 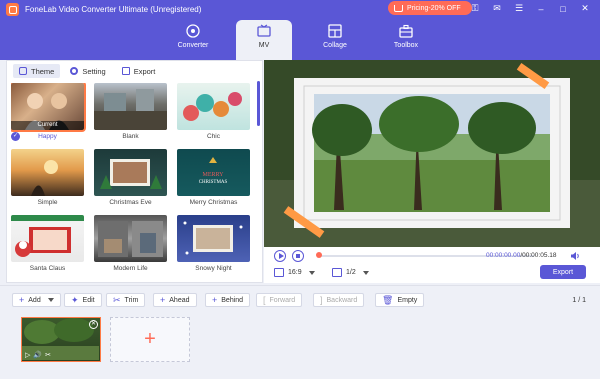 What do you see at coordinates (279, 272) in the screenshot?
I see `aspect-ratio-icon` at bounding box center [279, 272].